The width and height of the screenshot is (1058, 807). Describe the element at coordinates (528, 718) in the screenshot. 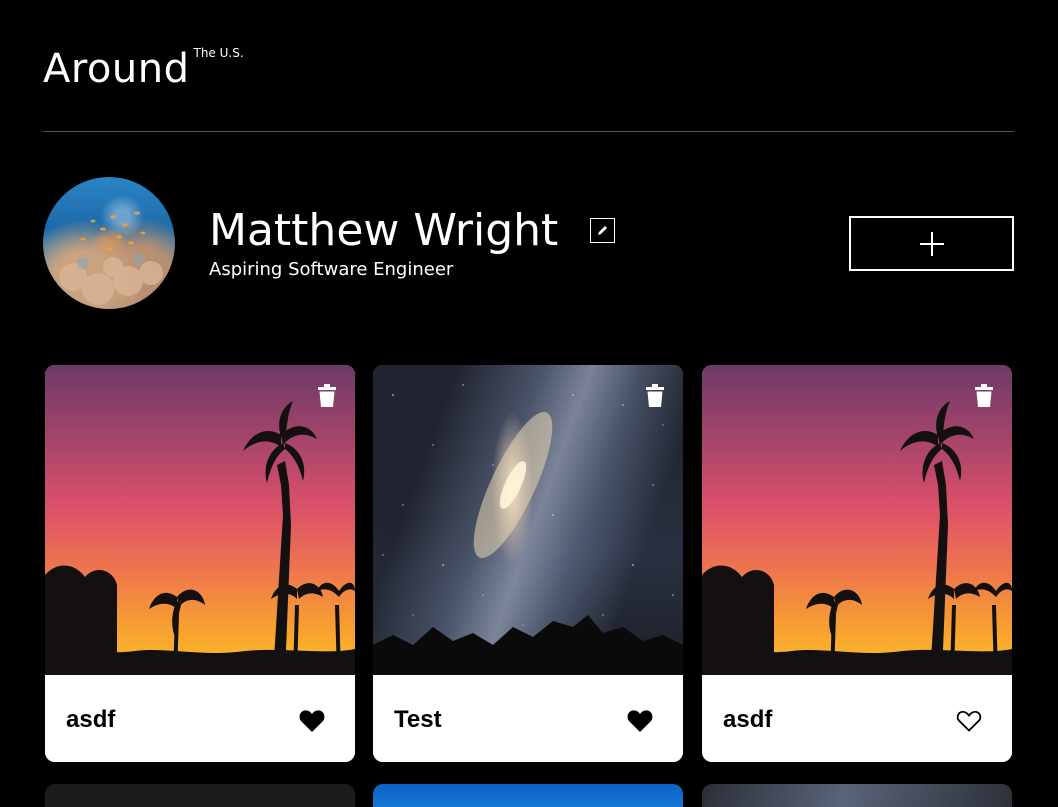

I see `card-footer: Test` at that location.